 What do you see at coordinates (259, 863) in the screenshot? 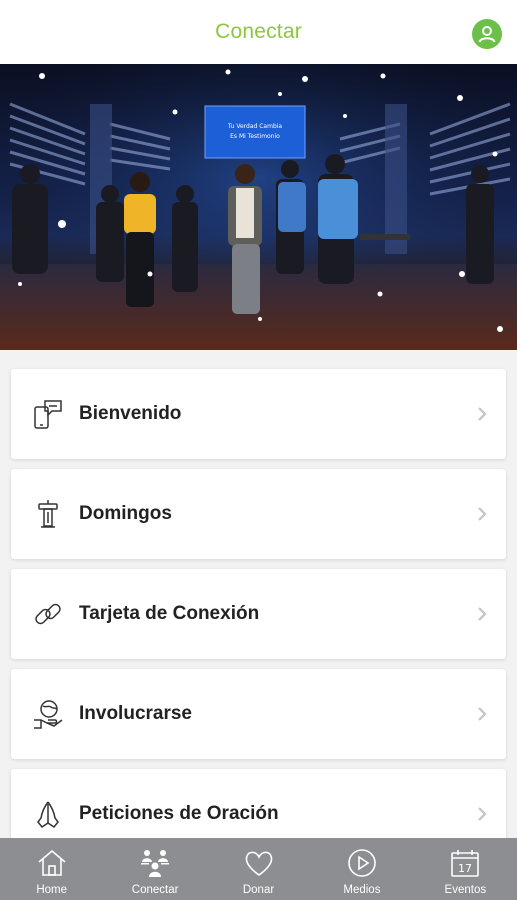
I see `heart-icon` at bounding box center [259, 863].